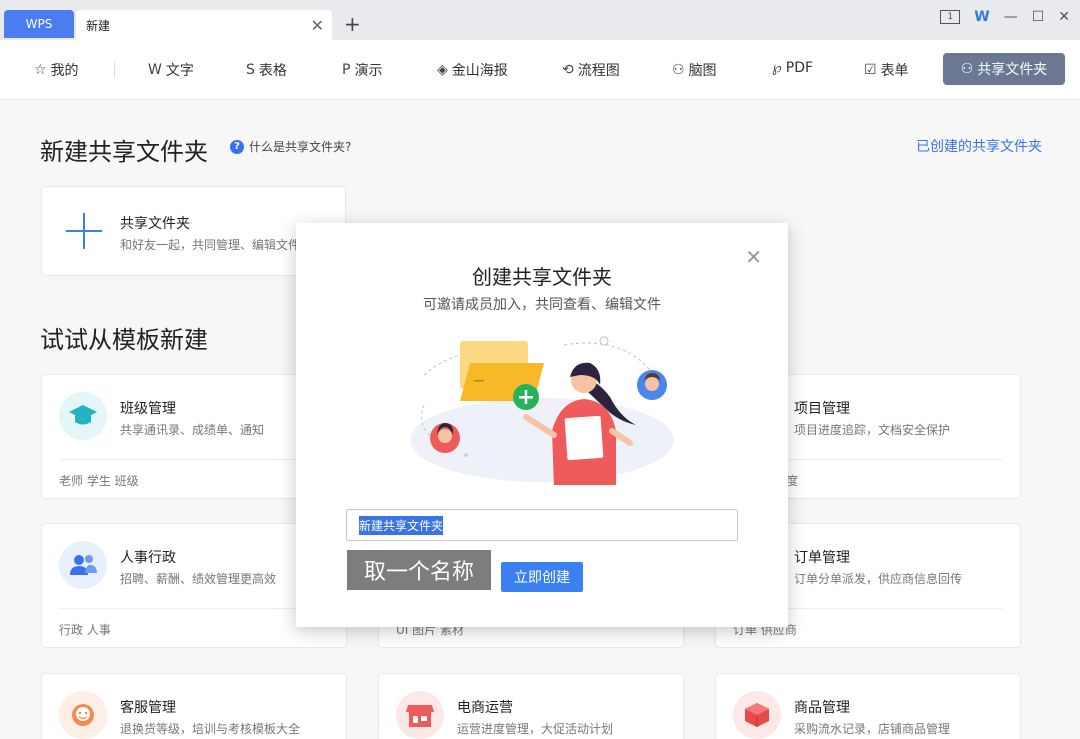 The image size is (1080, 739). Describe the element at coordinates (870, 70) in the screenshot. I see `form-icon: ☑` at that location.